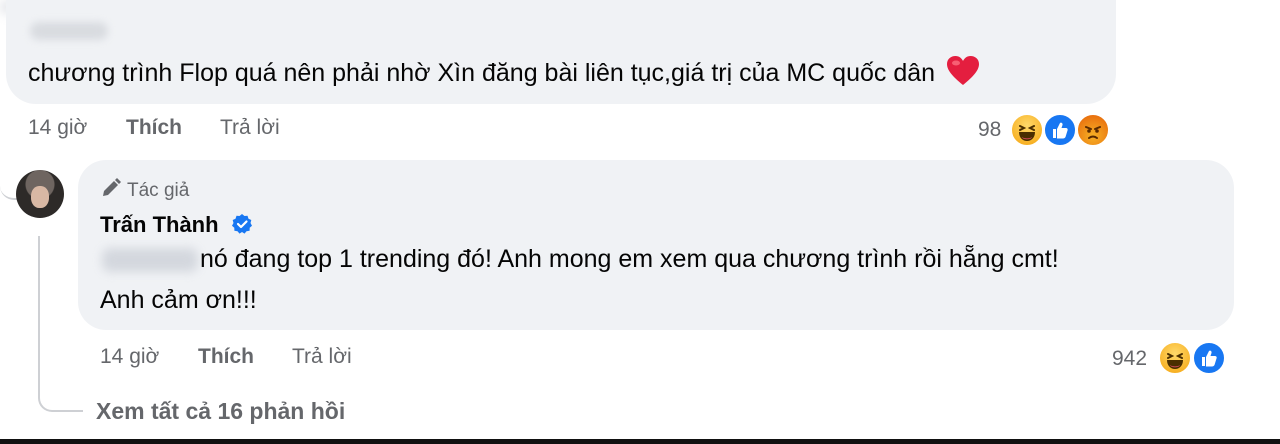  I want to click on author-badge: Tác giả, so click(144, 191).